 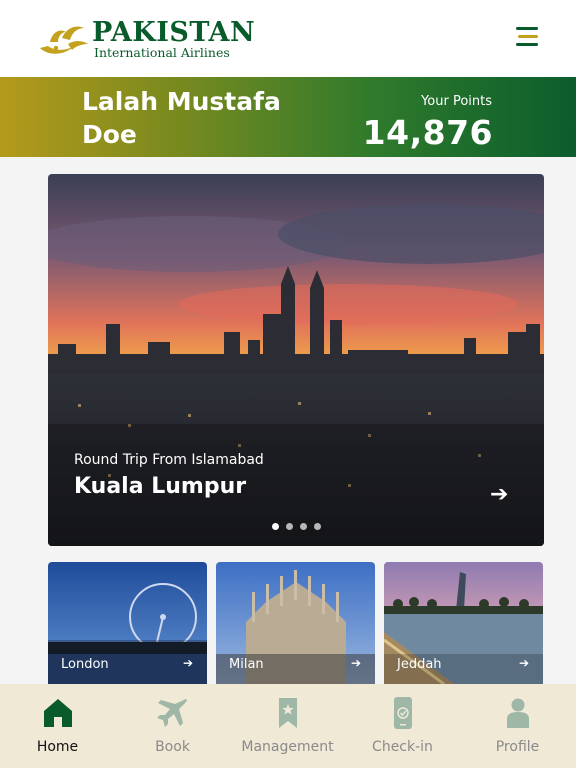 I want to click on points-value: 14,876, so click(x=427, y=132).